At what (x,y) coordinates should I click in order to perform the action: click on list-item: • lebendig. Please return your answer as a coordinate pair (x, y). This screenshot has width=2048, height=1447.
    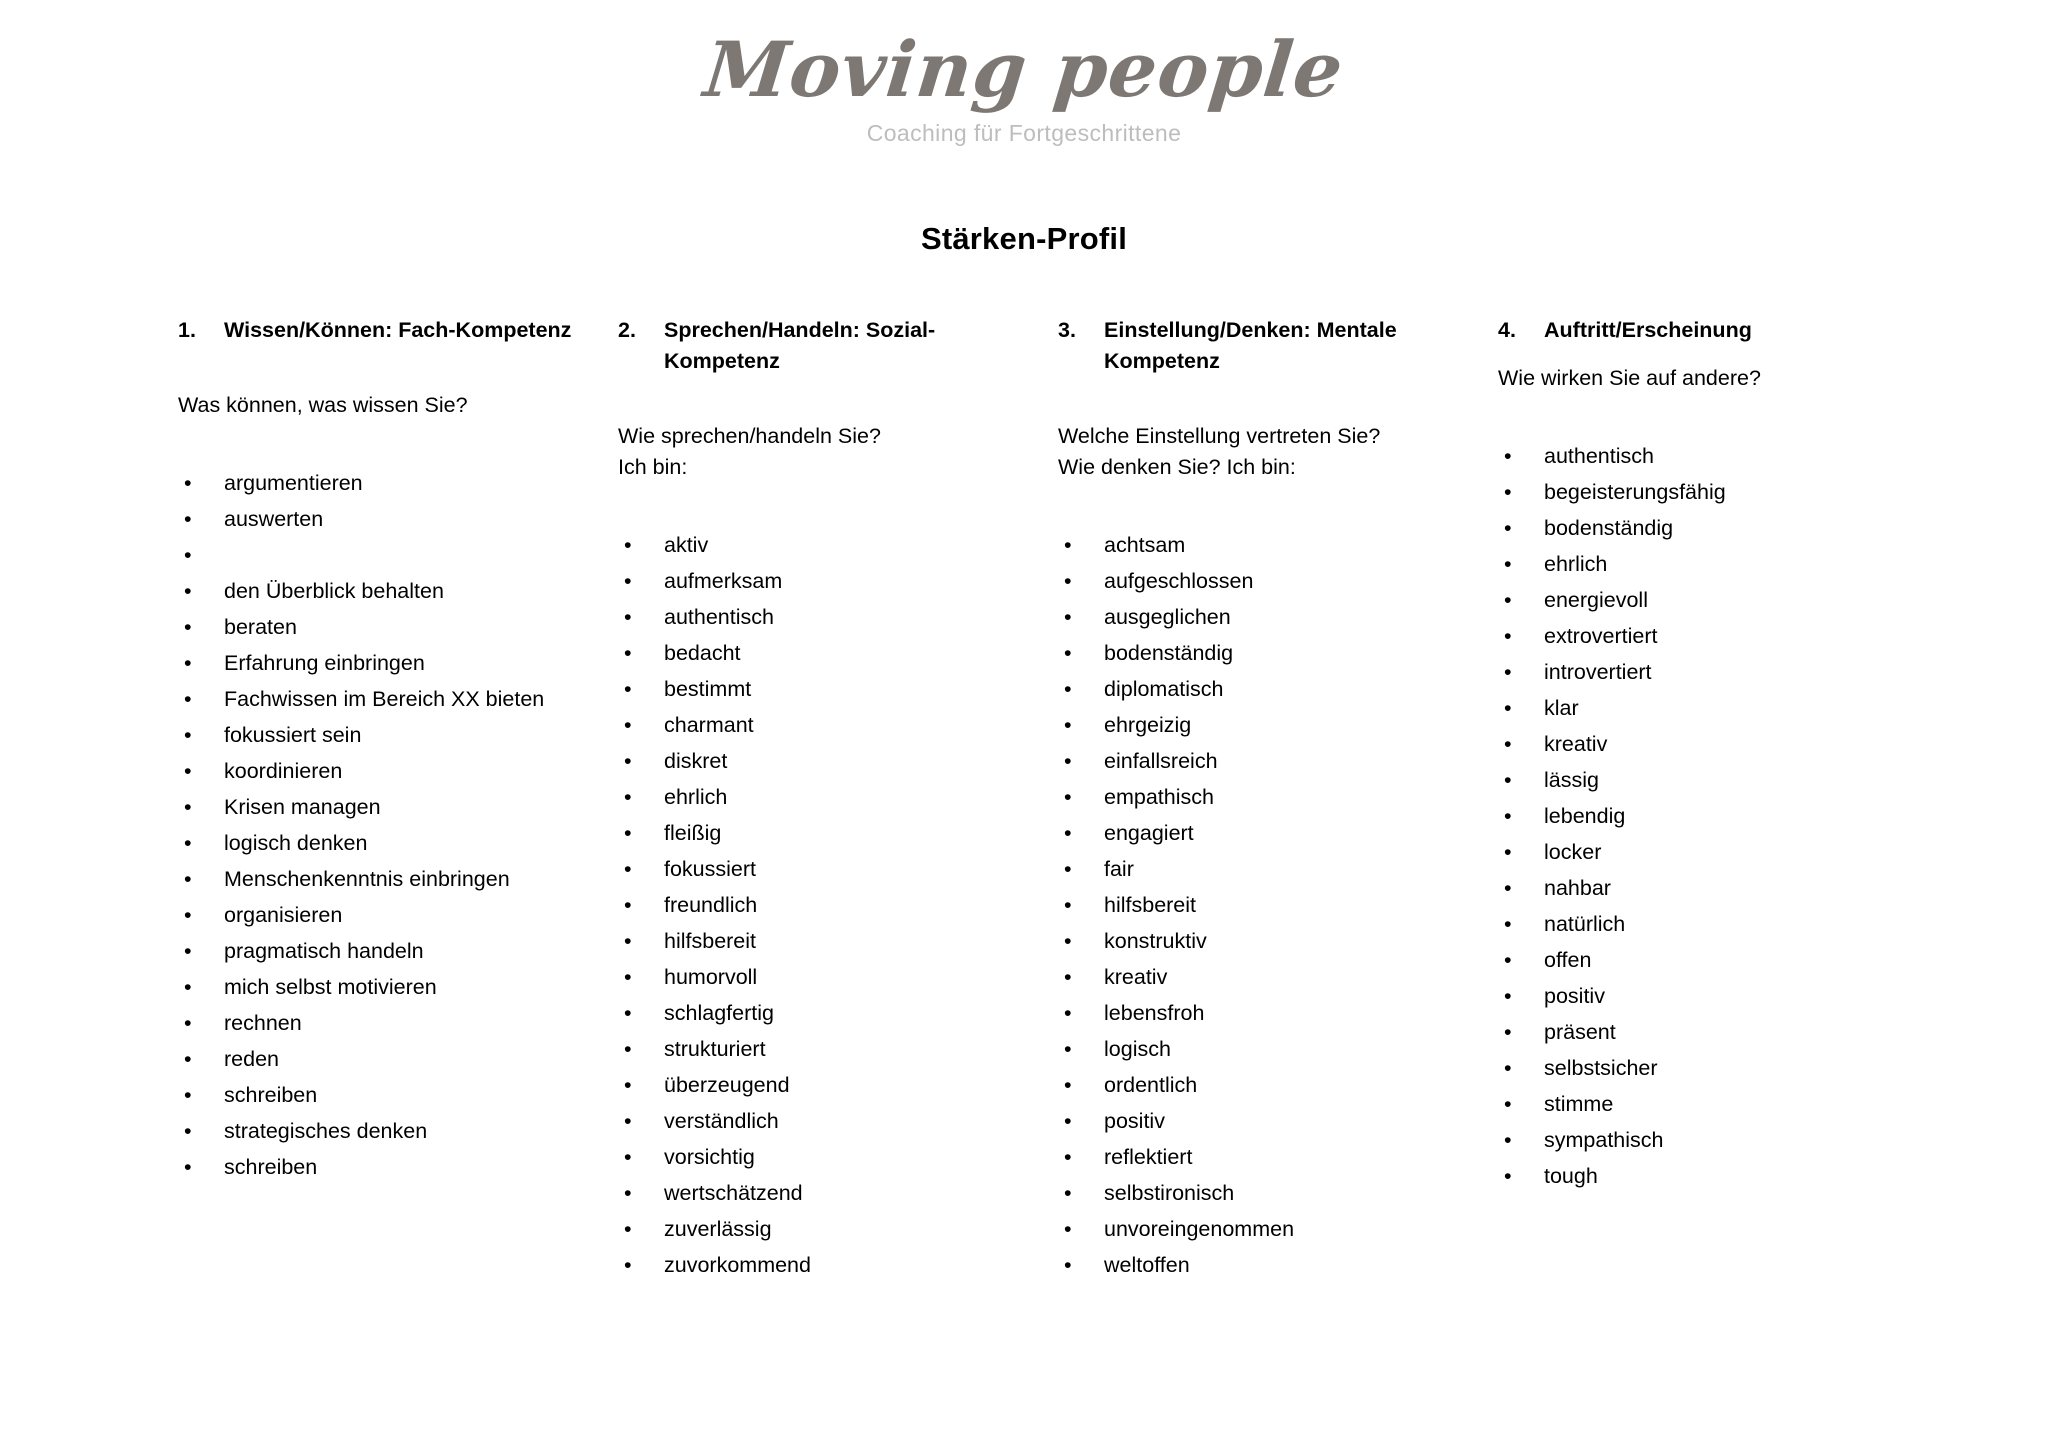
    Looking at the image, I should click on (1709, 816).